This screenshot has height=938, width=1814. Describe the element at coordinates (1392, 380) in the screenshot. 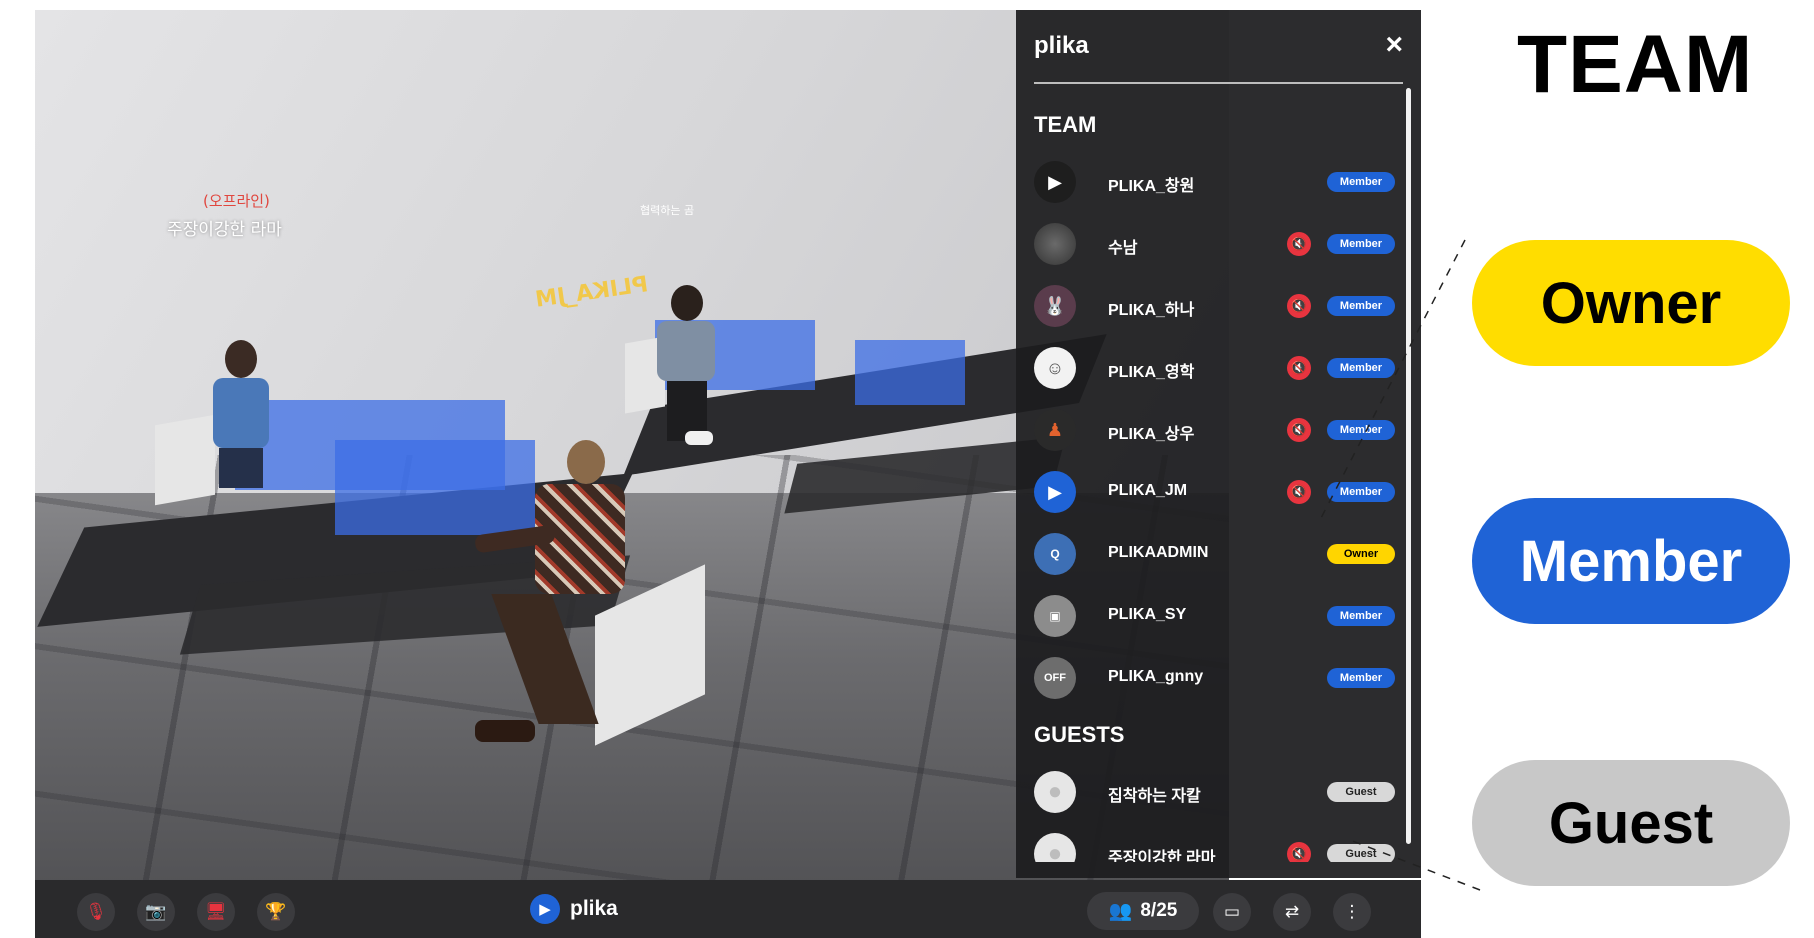

I see `owner-pointer-line` at that location.